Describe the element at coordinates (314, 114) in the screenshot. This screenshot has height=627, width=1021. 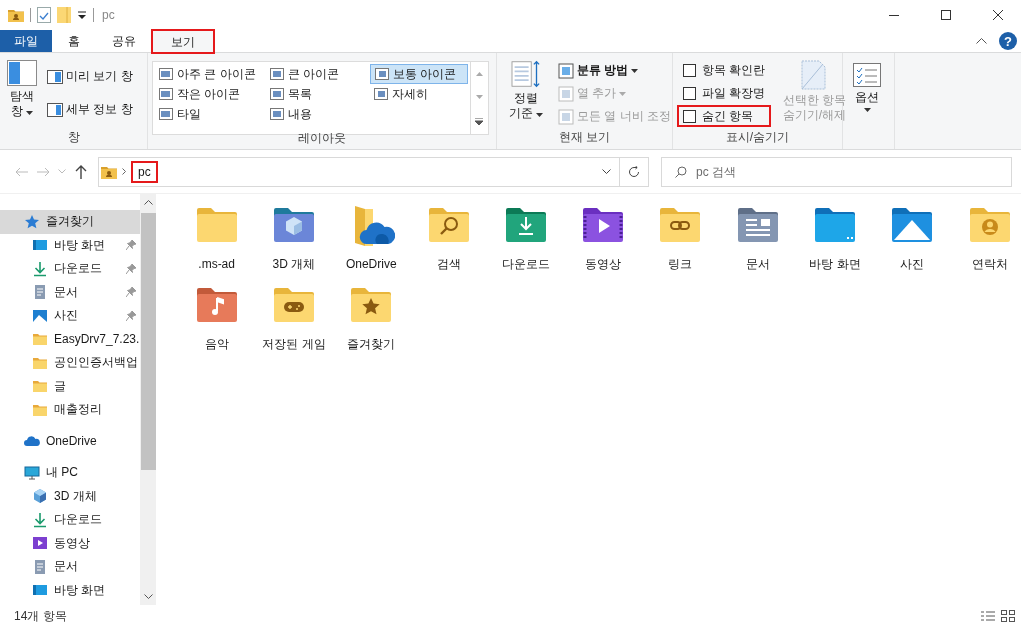
I see `layout-option: 내용` at that location.